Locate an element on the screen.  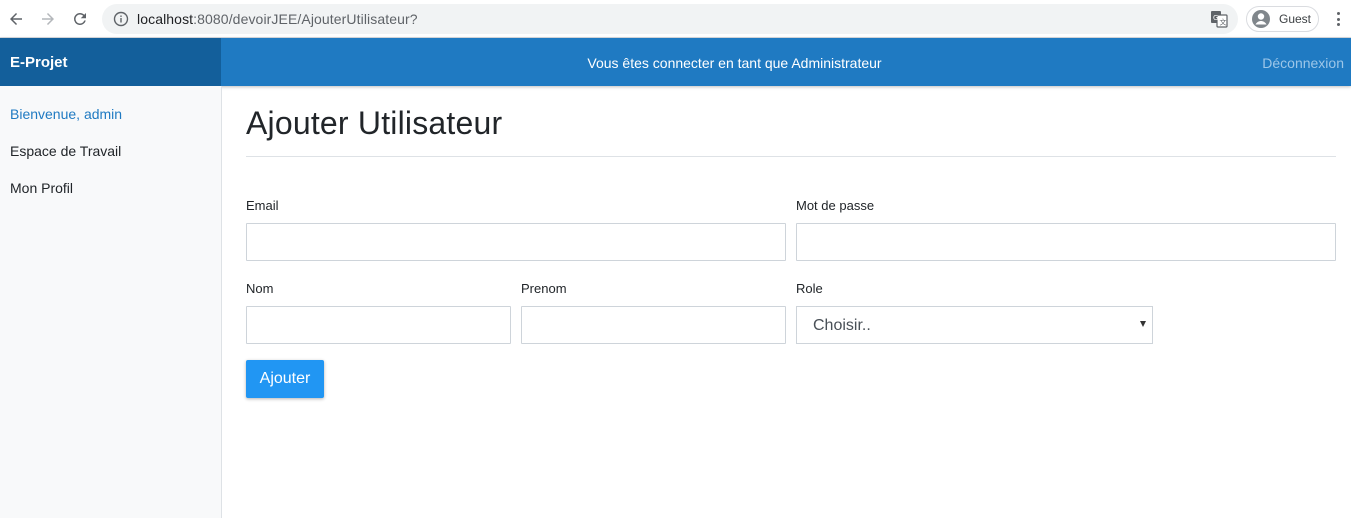
role-label: Role is located at coordinates (809, 288).